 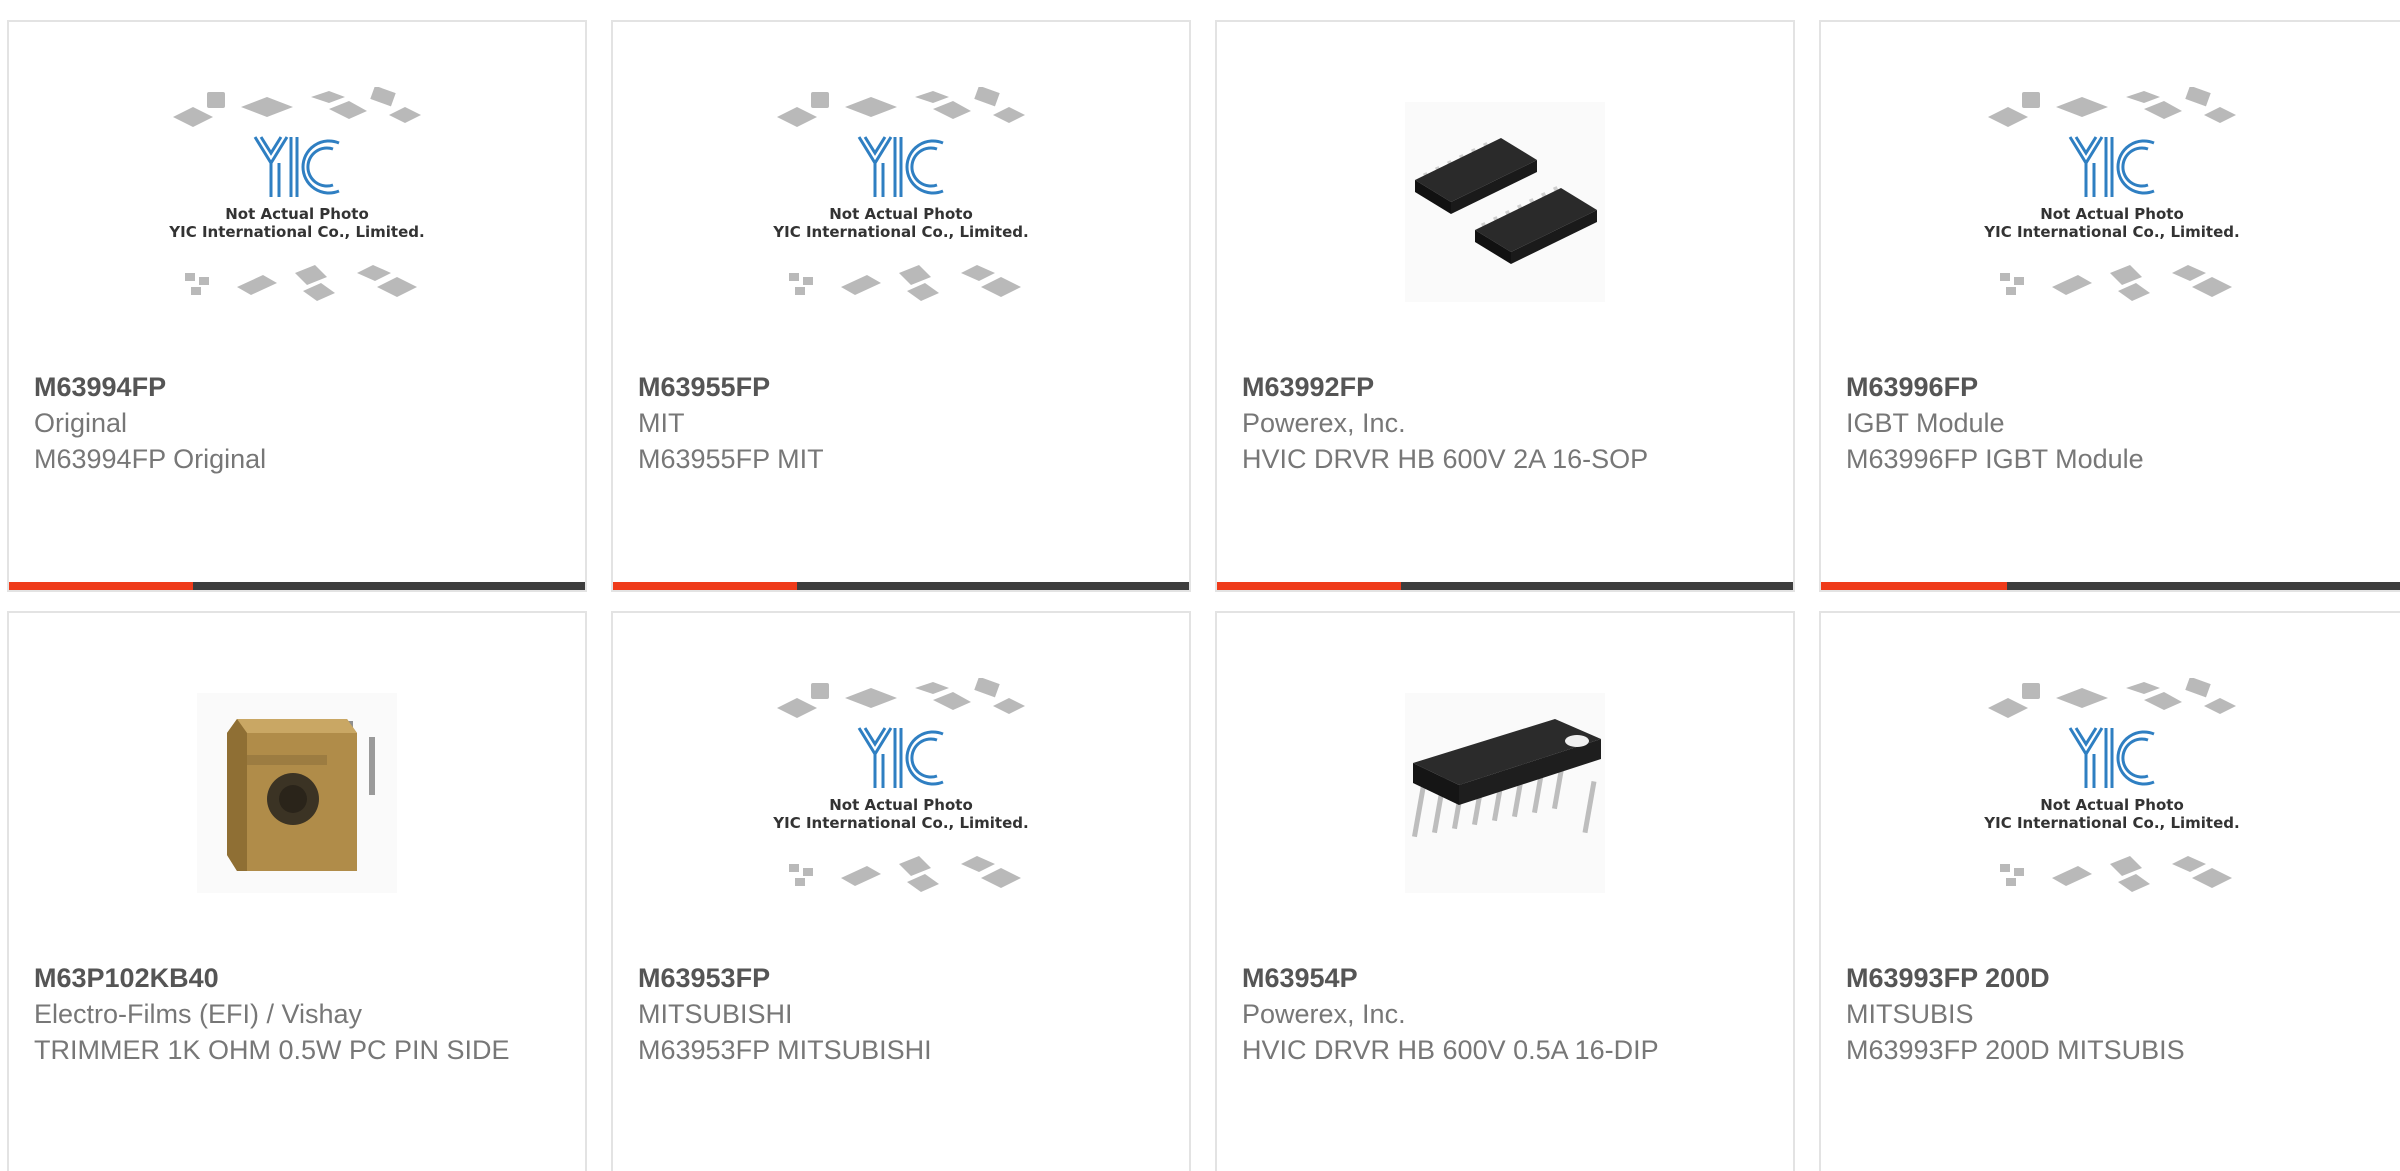 I want to click on part-number: M63996FP, so click(x=2094, y=387).